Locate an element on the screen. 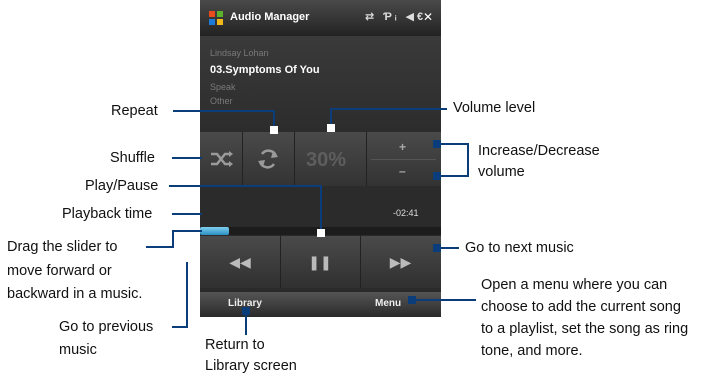 Image resolution: width=728 pixels, height=375 pixels. play-pause-button: ❚❚ is located at coordinates (320, 262).